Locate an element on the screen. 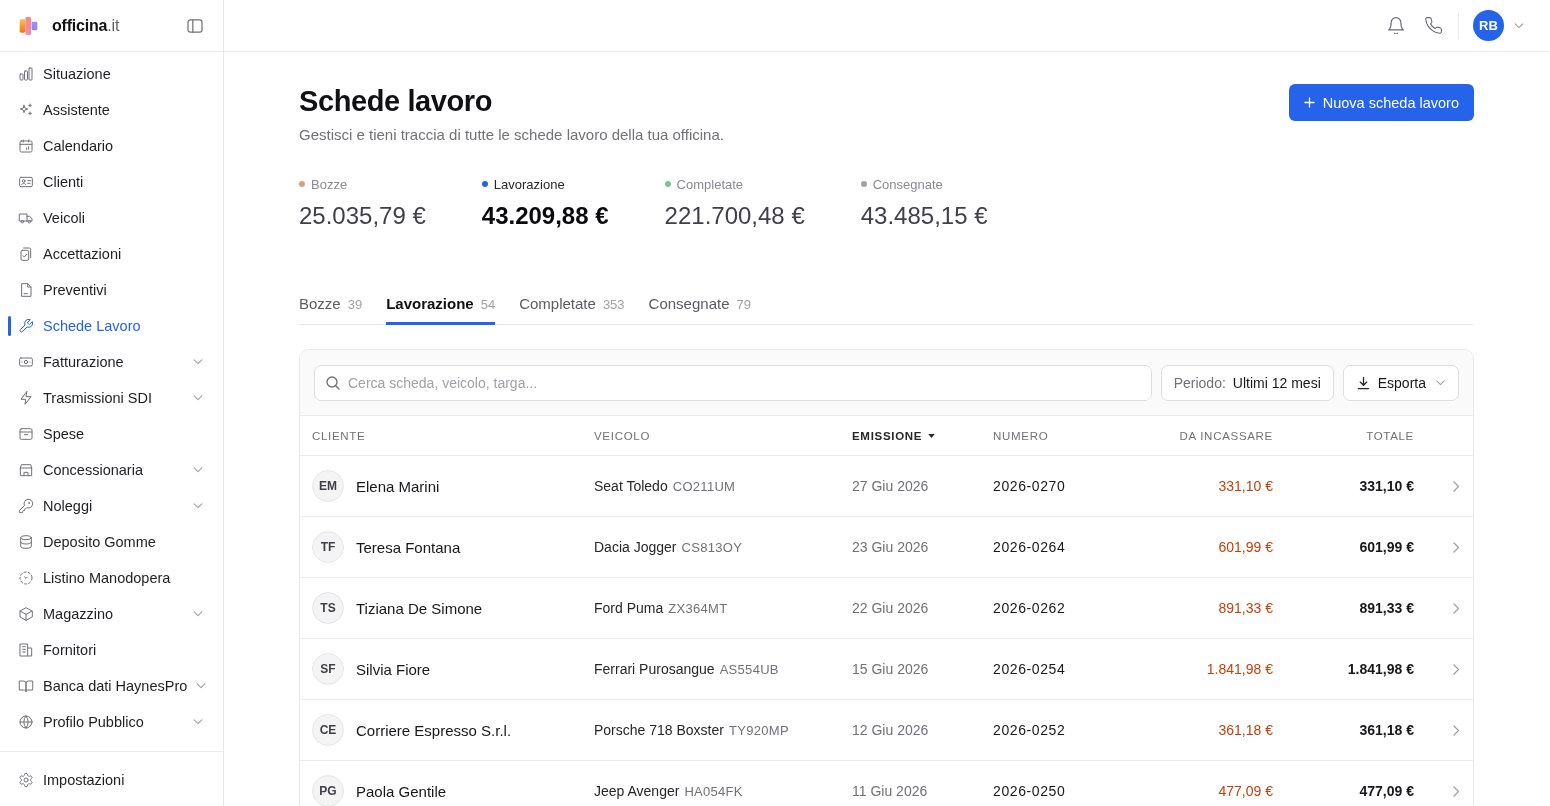  nav-item: Profilo Pubblico is located at coordinates (111, 722).